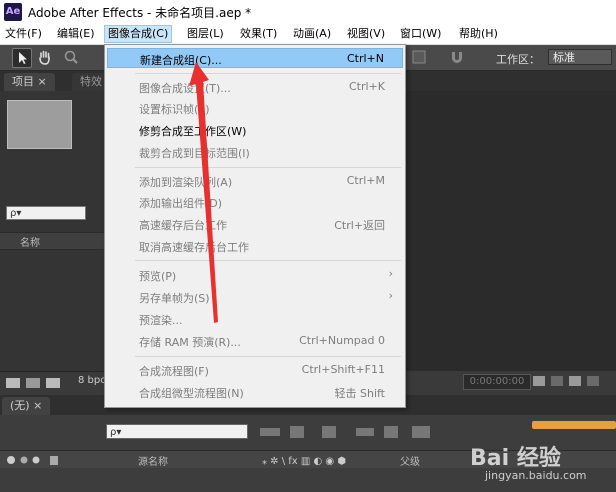 The height and width of the screenshot is (492, 616). Describe the element at coordinates (255, 341) in the screenshot. I see `menu-item-save-ram-preview: 存储 RAM 预演(R)... Ctrl+Numpad 0` at that location.